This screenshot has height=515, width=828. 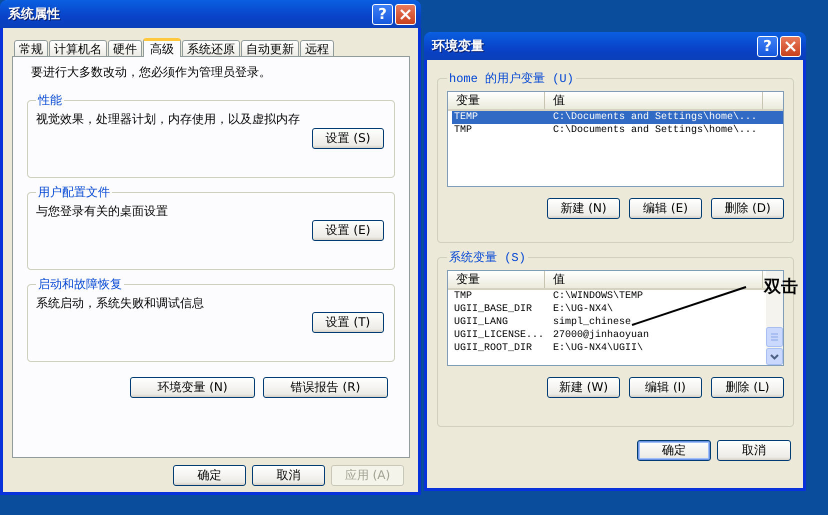 I want to click on list-action-button: 编辑 (E), so click(x=665, y=208).